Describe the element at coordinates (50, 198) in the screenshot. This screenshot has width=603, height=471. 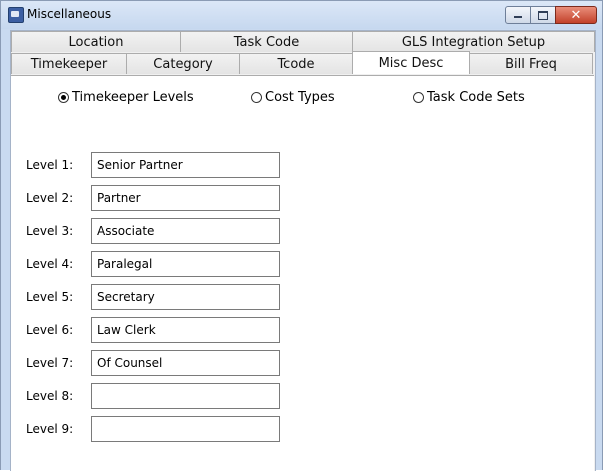
I see `level-label: Level 2:` at that location.